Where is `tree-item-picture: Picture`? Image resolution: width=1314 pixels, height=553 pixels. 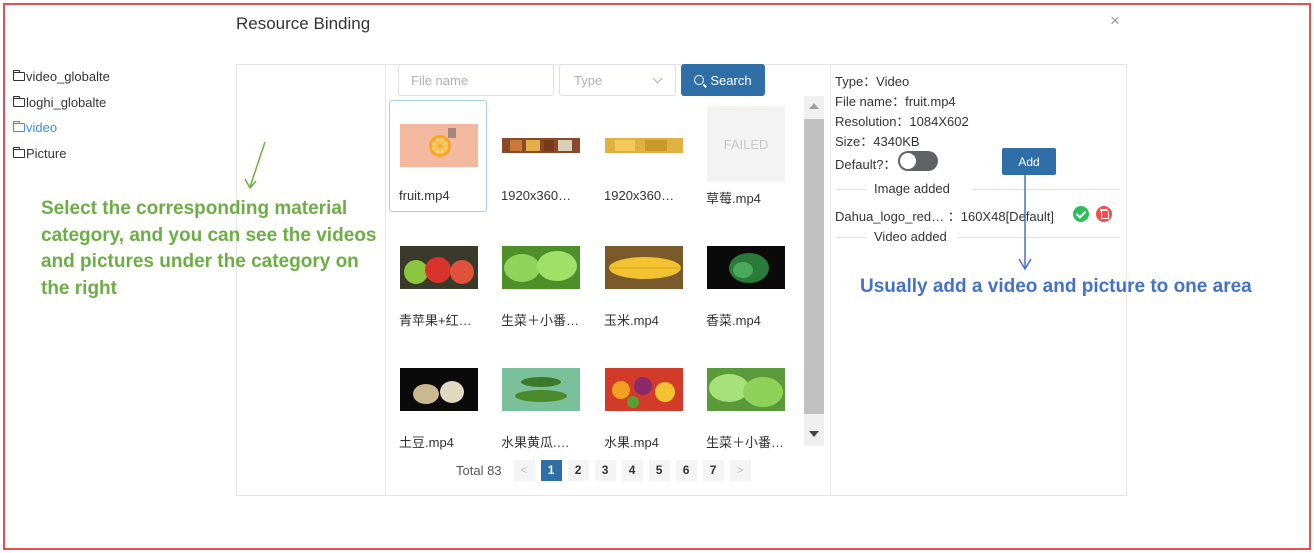
tree-item-picture: Picture is located at coordinates (39, 153).